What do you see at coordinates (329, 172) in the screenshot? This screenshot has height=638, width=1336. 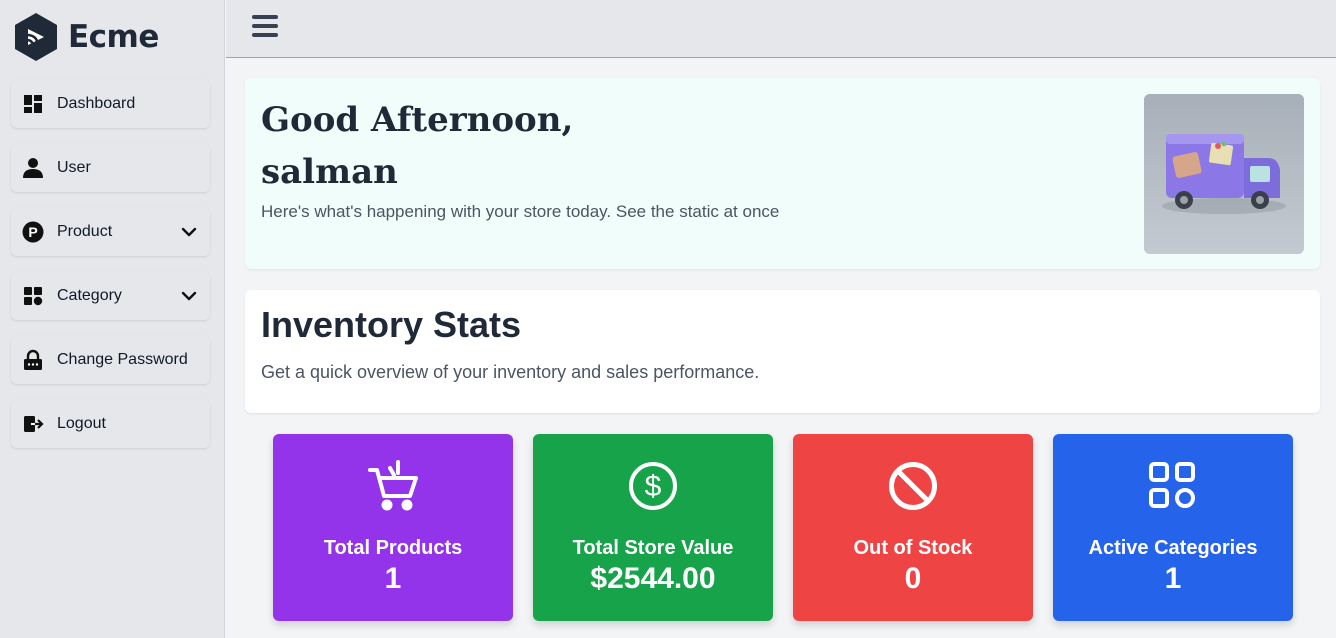 I see `username-text: salman` at bounding box center [329, 172].